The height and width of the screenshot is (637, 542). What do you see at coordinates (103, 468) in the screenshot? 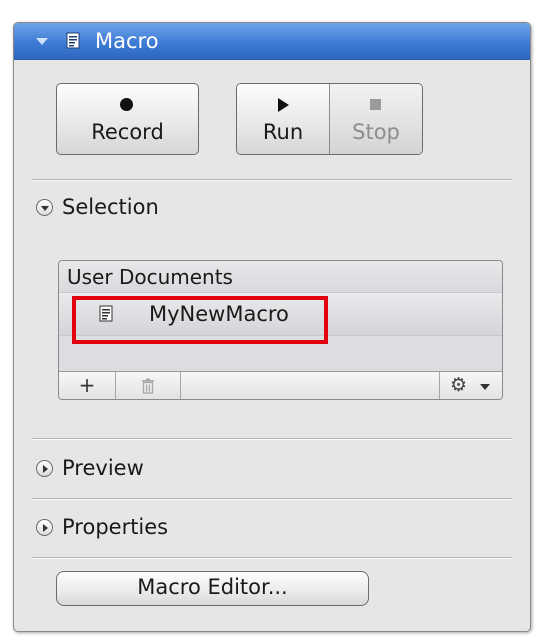
I see `preview-label: Preview` at bounding box center [103, 468].